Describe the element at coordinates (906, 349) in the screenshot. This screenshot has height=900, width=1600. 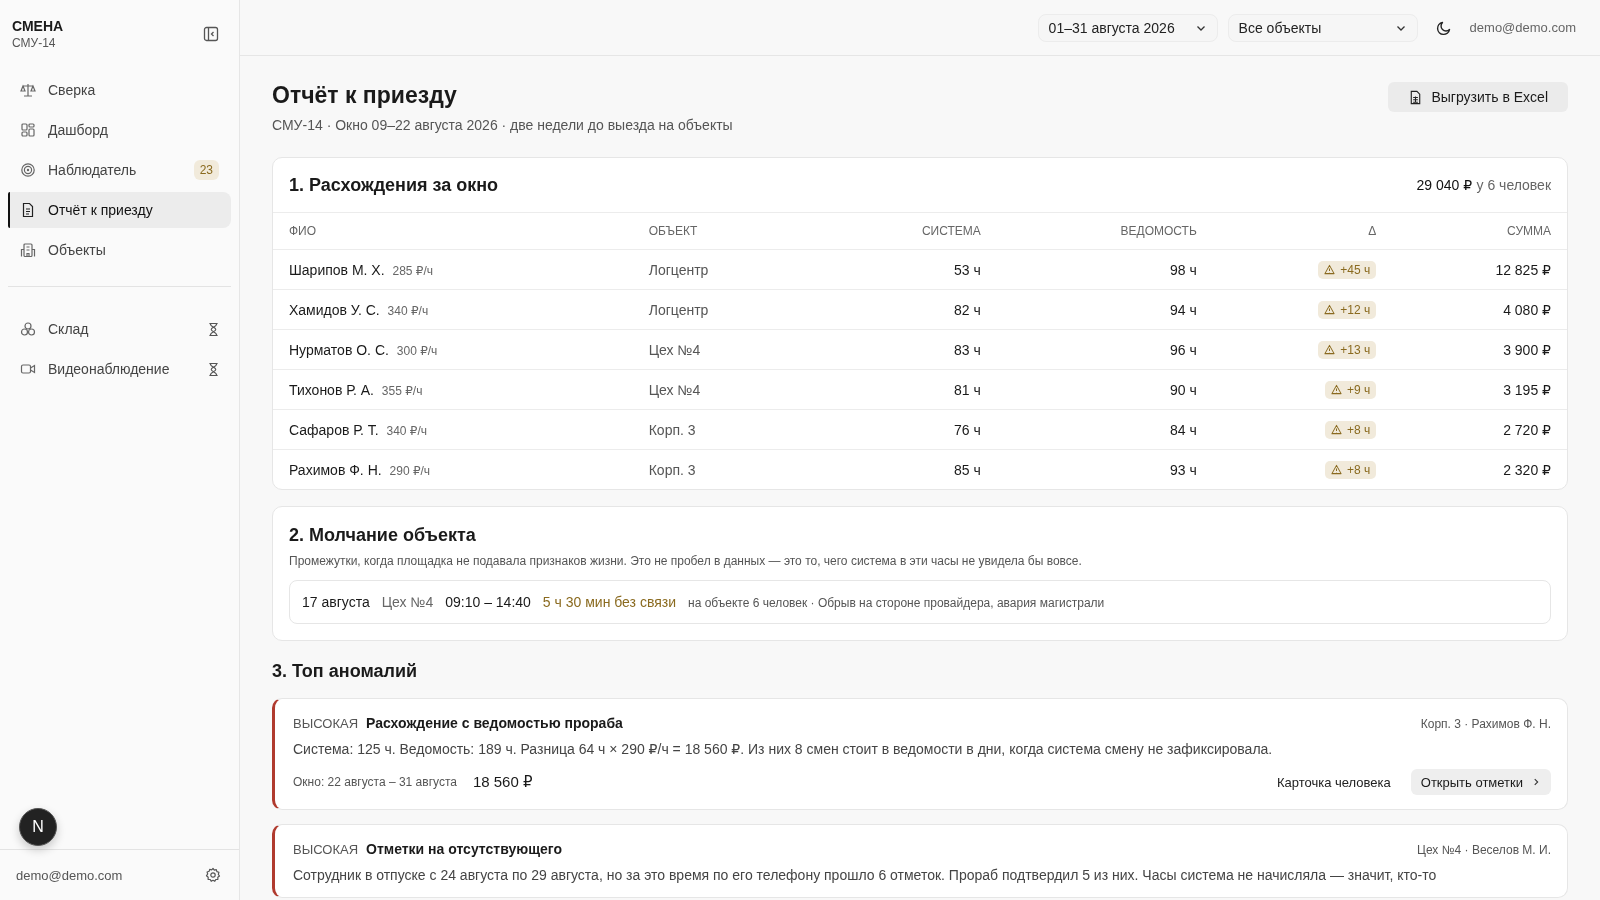
I see `table-cell: 83 ч` at that location.